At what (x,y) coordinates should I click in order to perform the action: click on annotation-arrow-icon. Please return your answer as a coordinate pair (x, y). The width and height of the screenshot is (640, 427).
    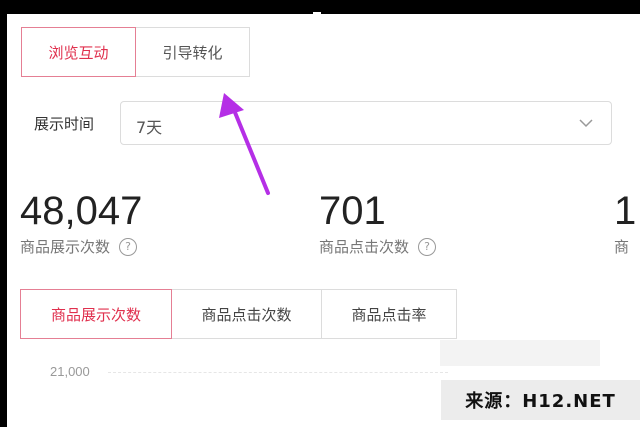
    Looking at the image, I should click on (244, 144).